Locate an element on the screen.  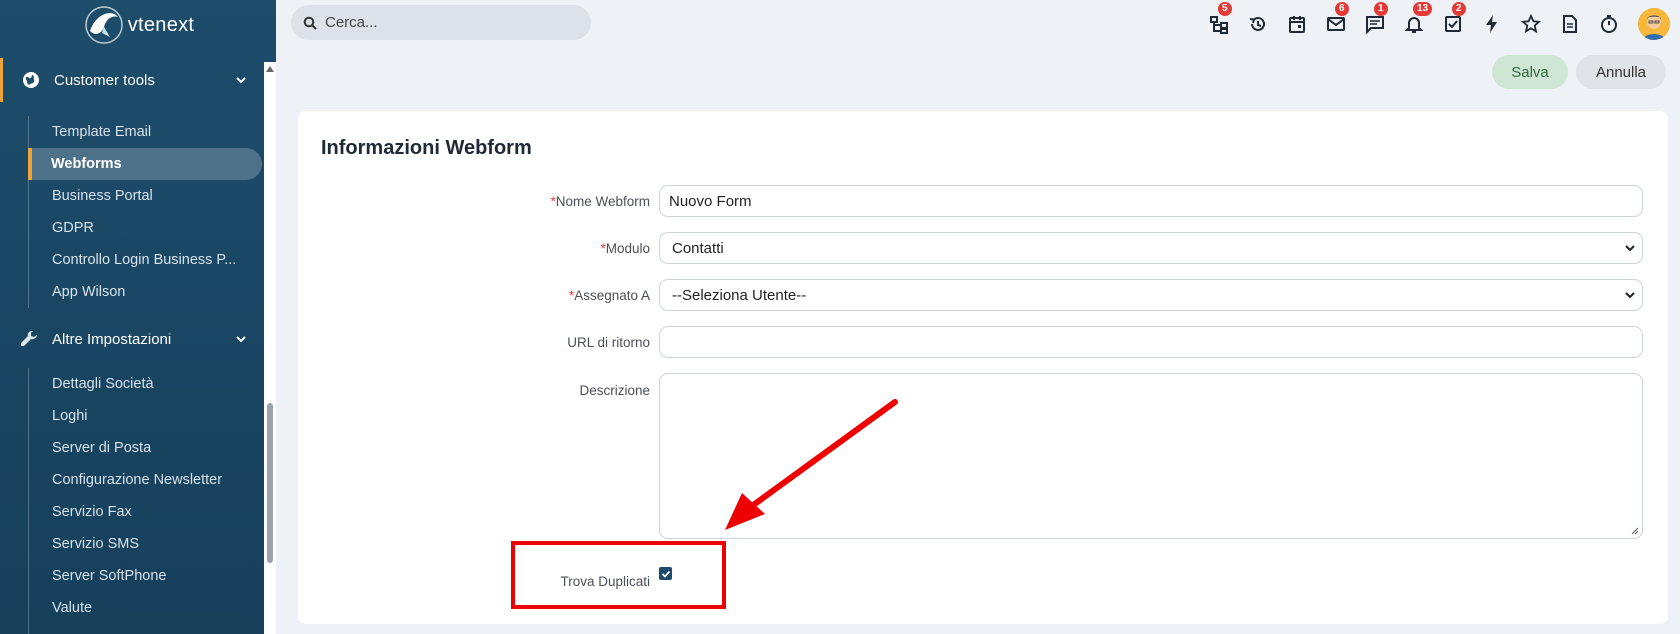
red-arrow-annotation is located at coordinates (811, 464).